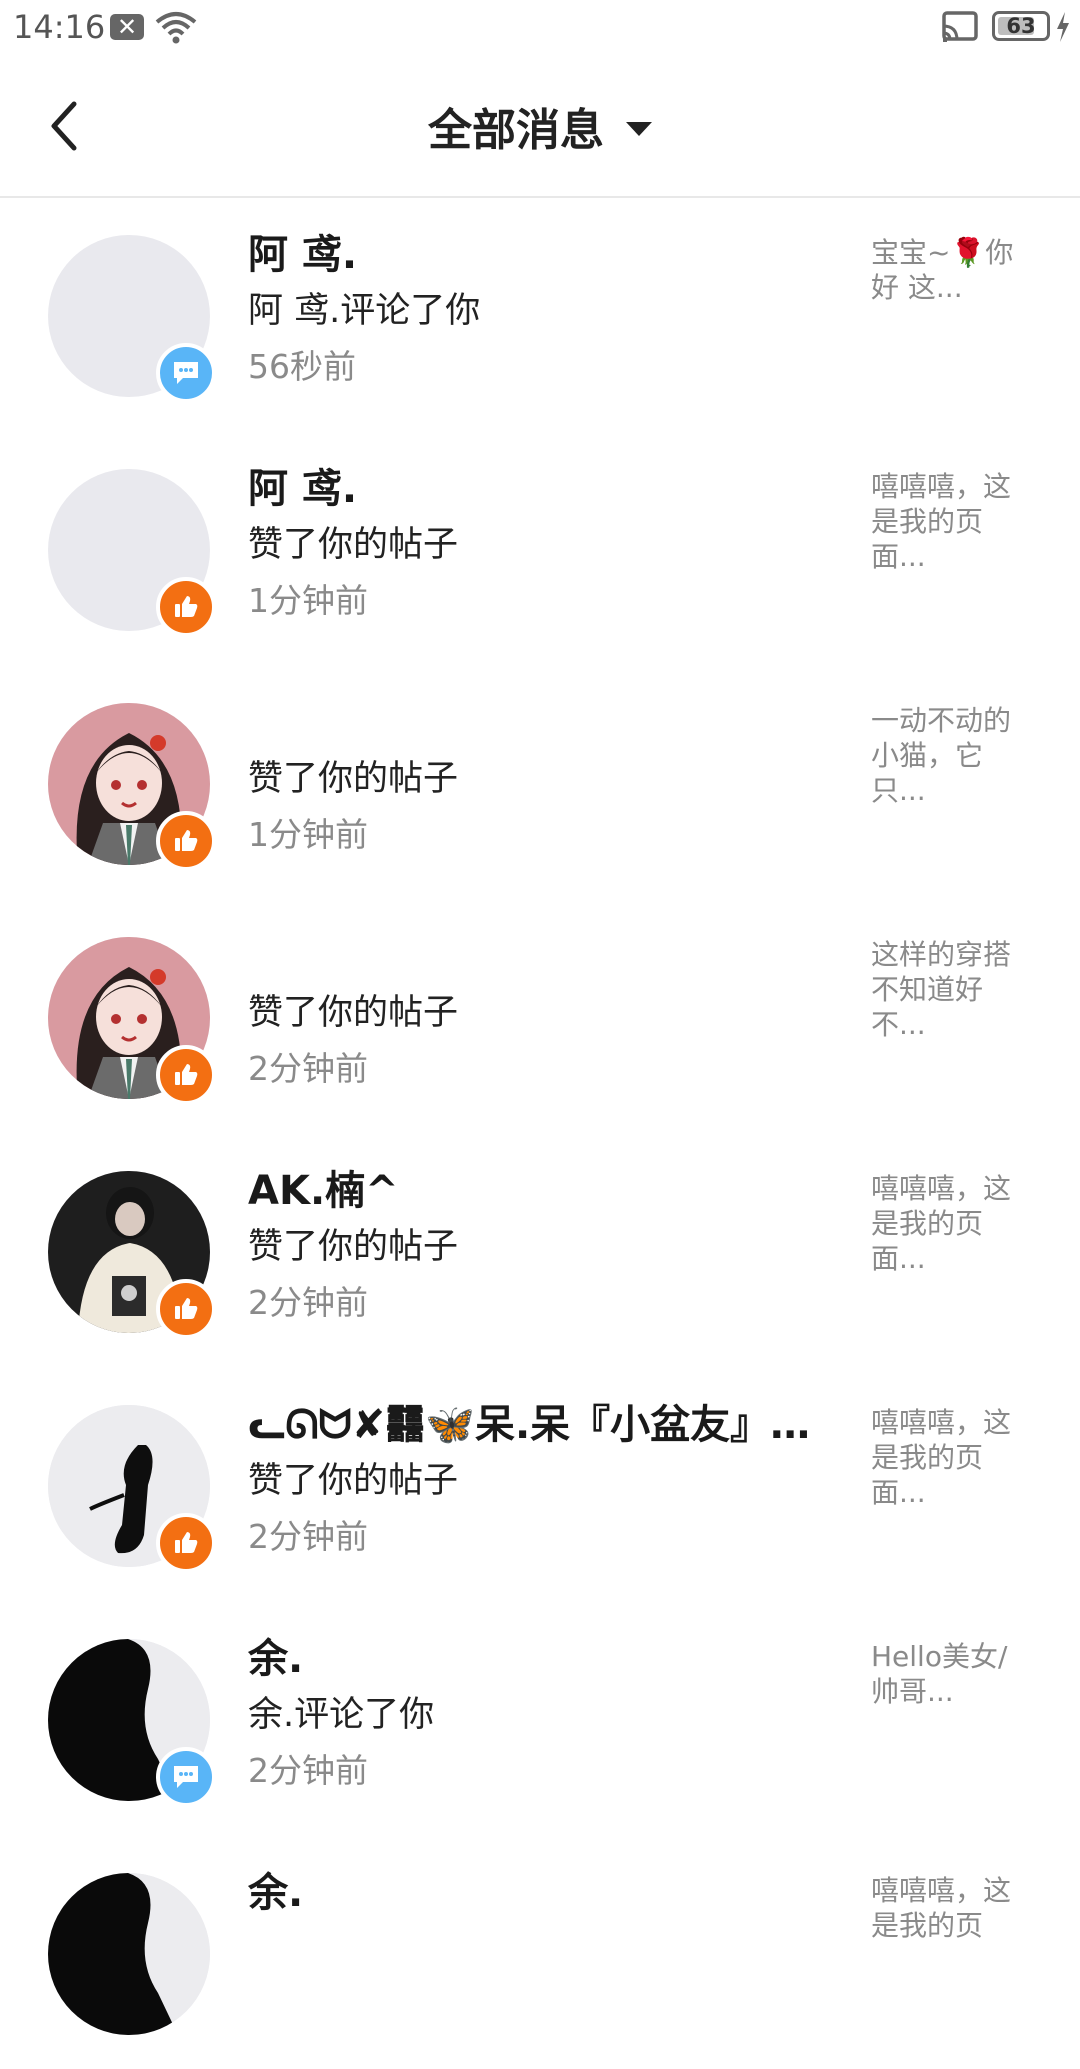  Describe the element at coordinates (533, 2005) in the screenshot. I see `message-time` at that location.